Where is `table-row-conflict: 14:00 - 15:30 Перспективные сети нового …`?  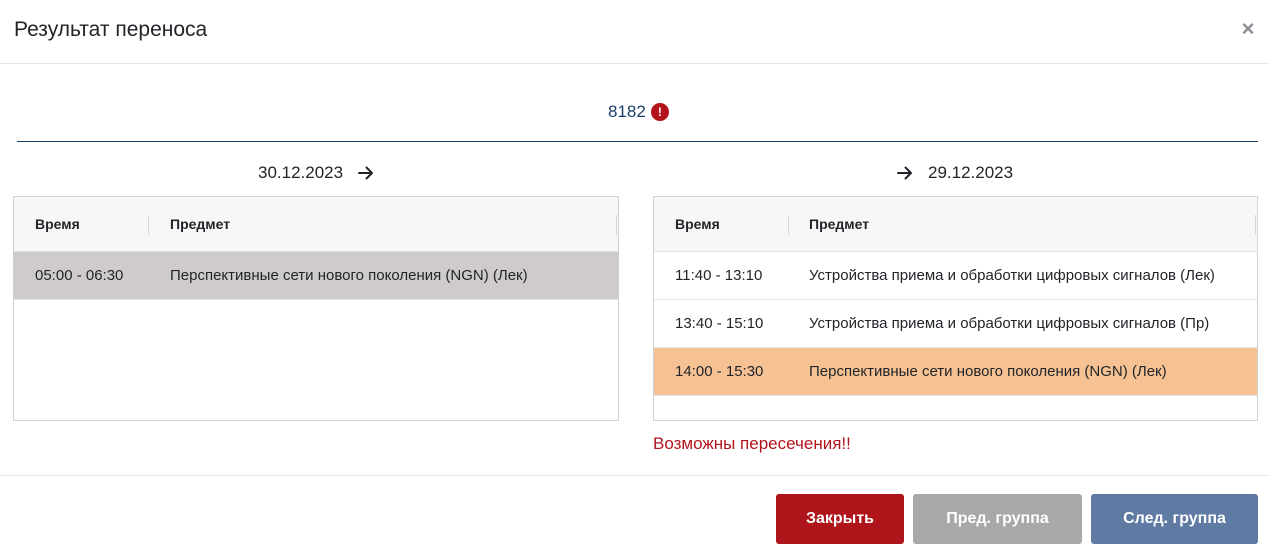 table-row-conflict: 14:00 - 15:30 Перспективные сети нового … is located at coordinates (955, 372).